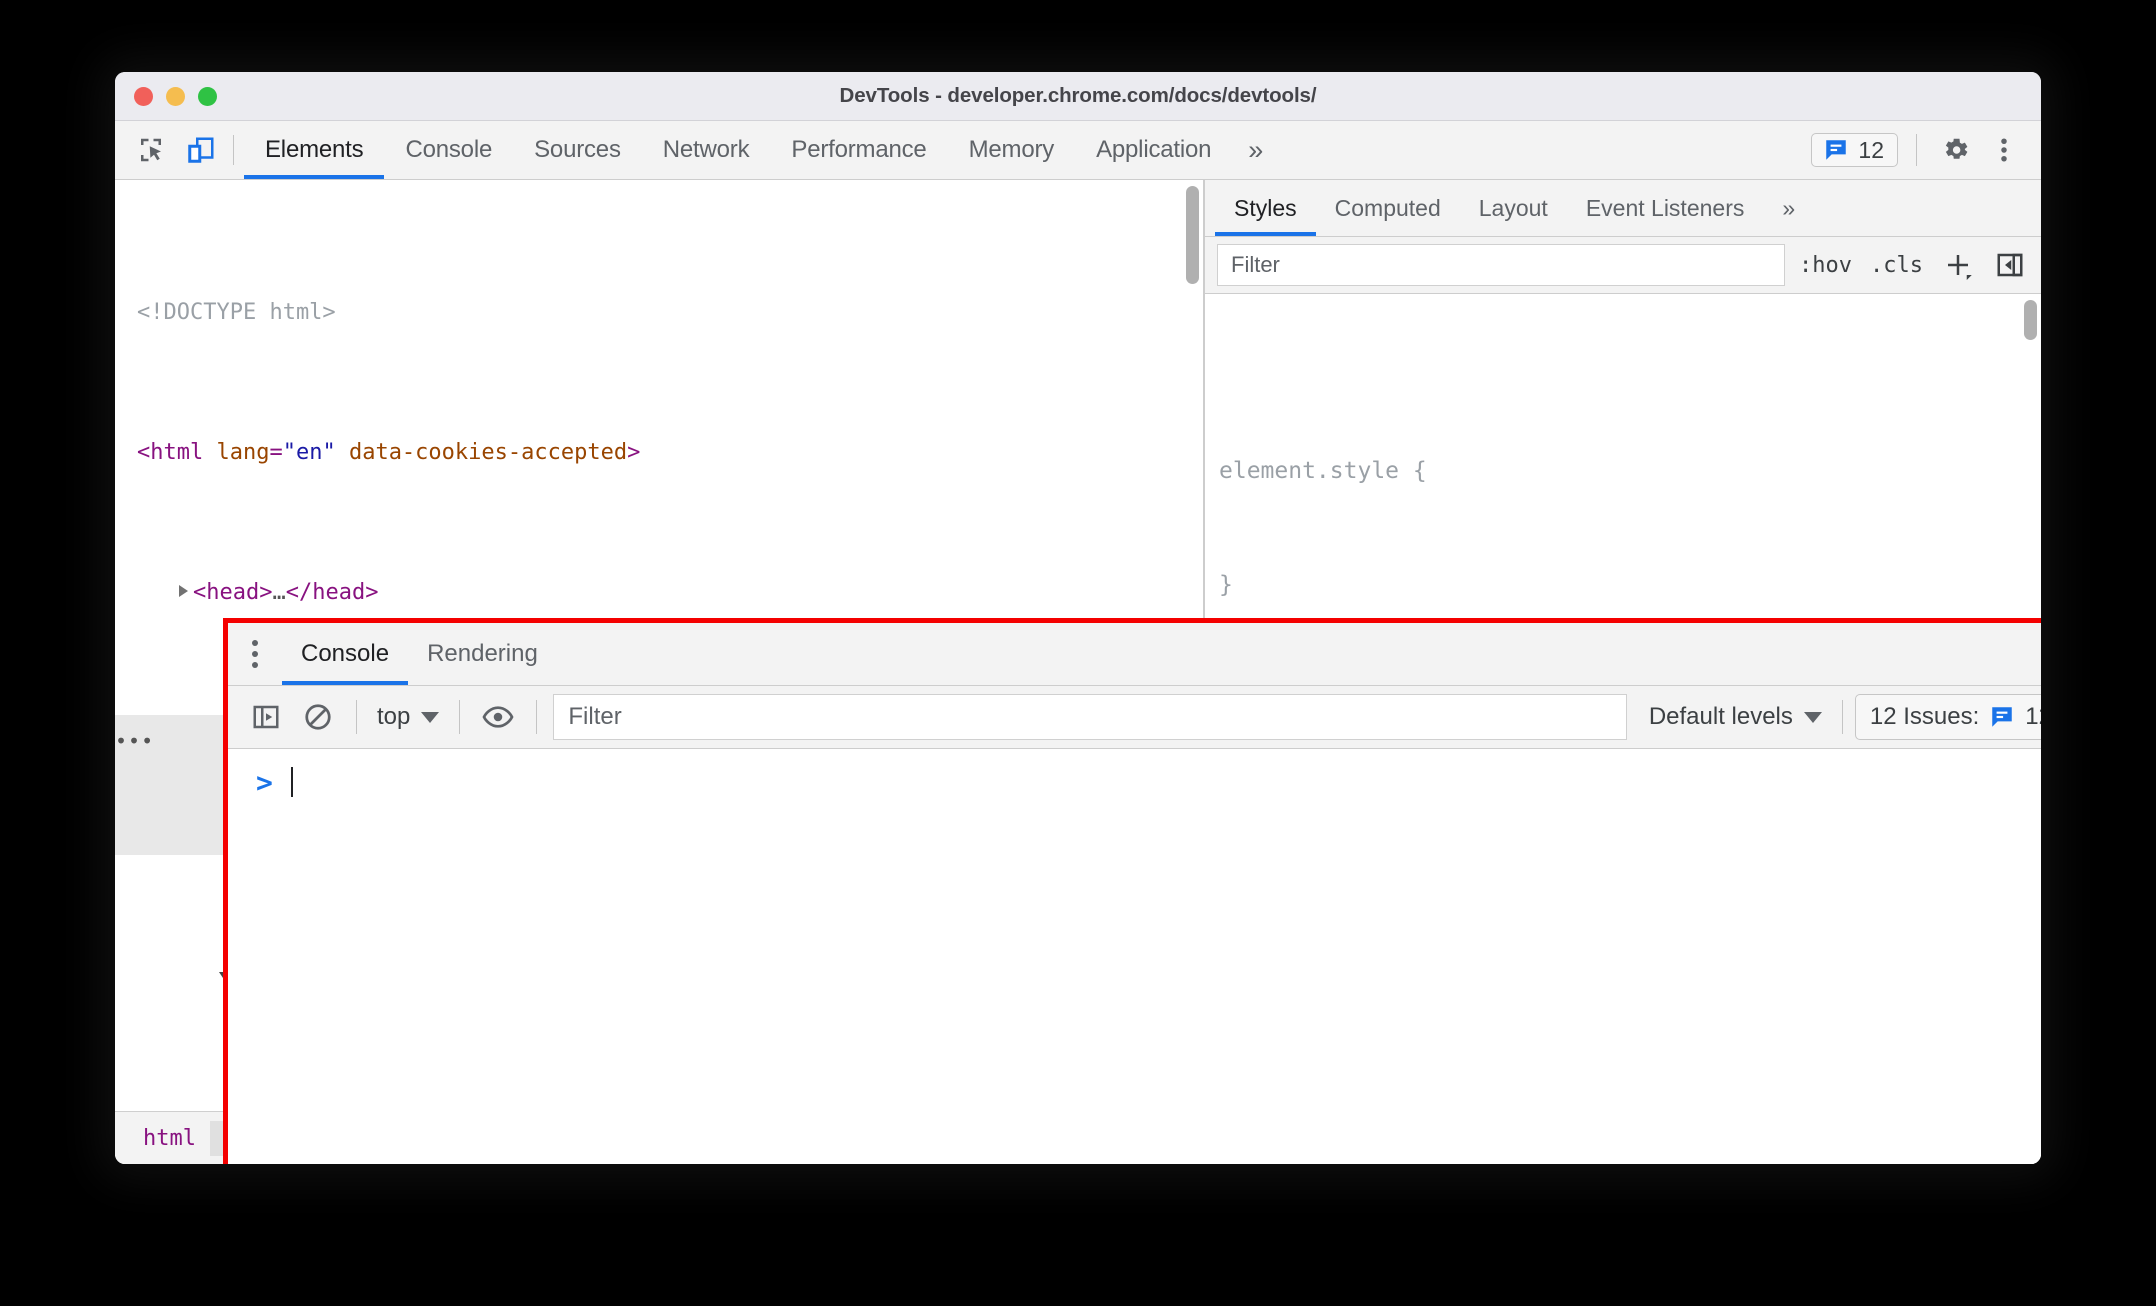  I want to click on dom-line-head: <head>…</head>, so click(659, 592).